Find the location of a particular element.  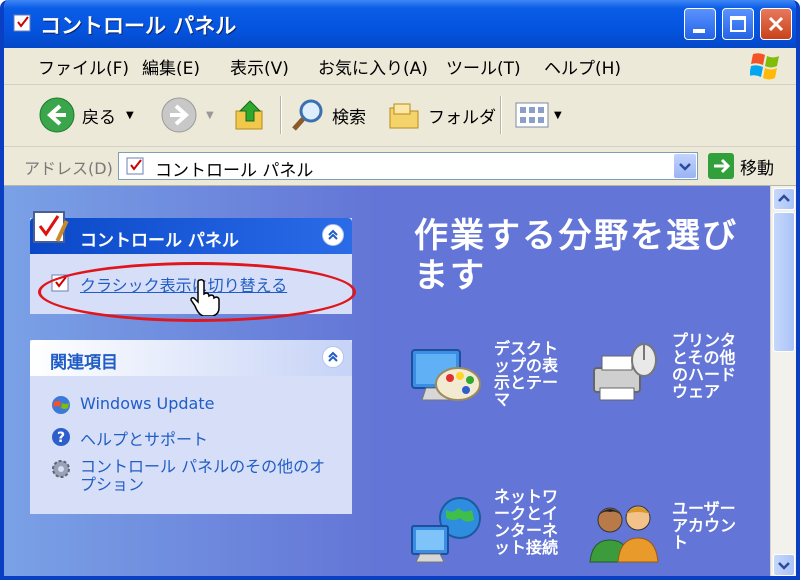

windows-update-label: Windows Update is located at coordinates (147, 403).